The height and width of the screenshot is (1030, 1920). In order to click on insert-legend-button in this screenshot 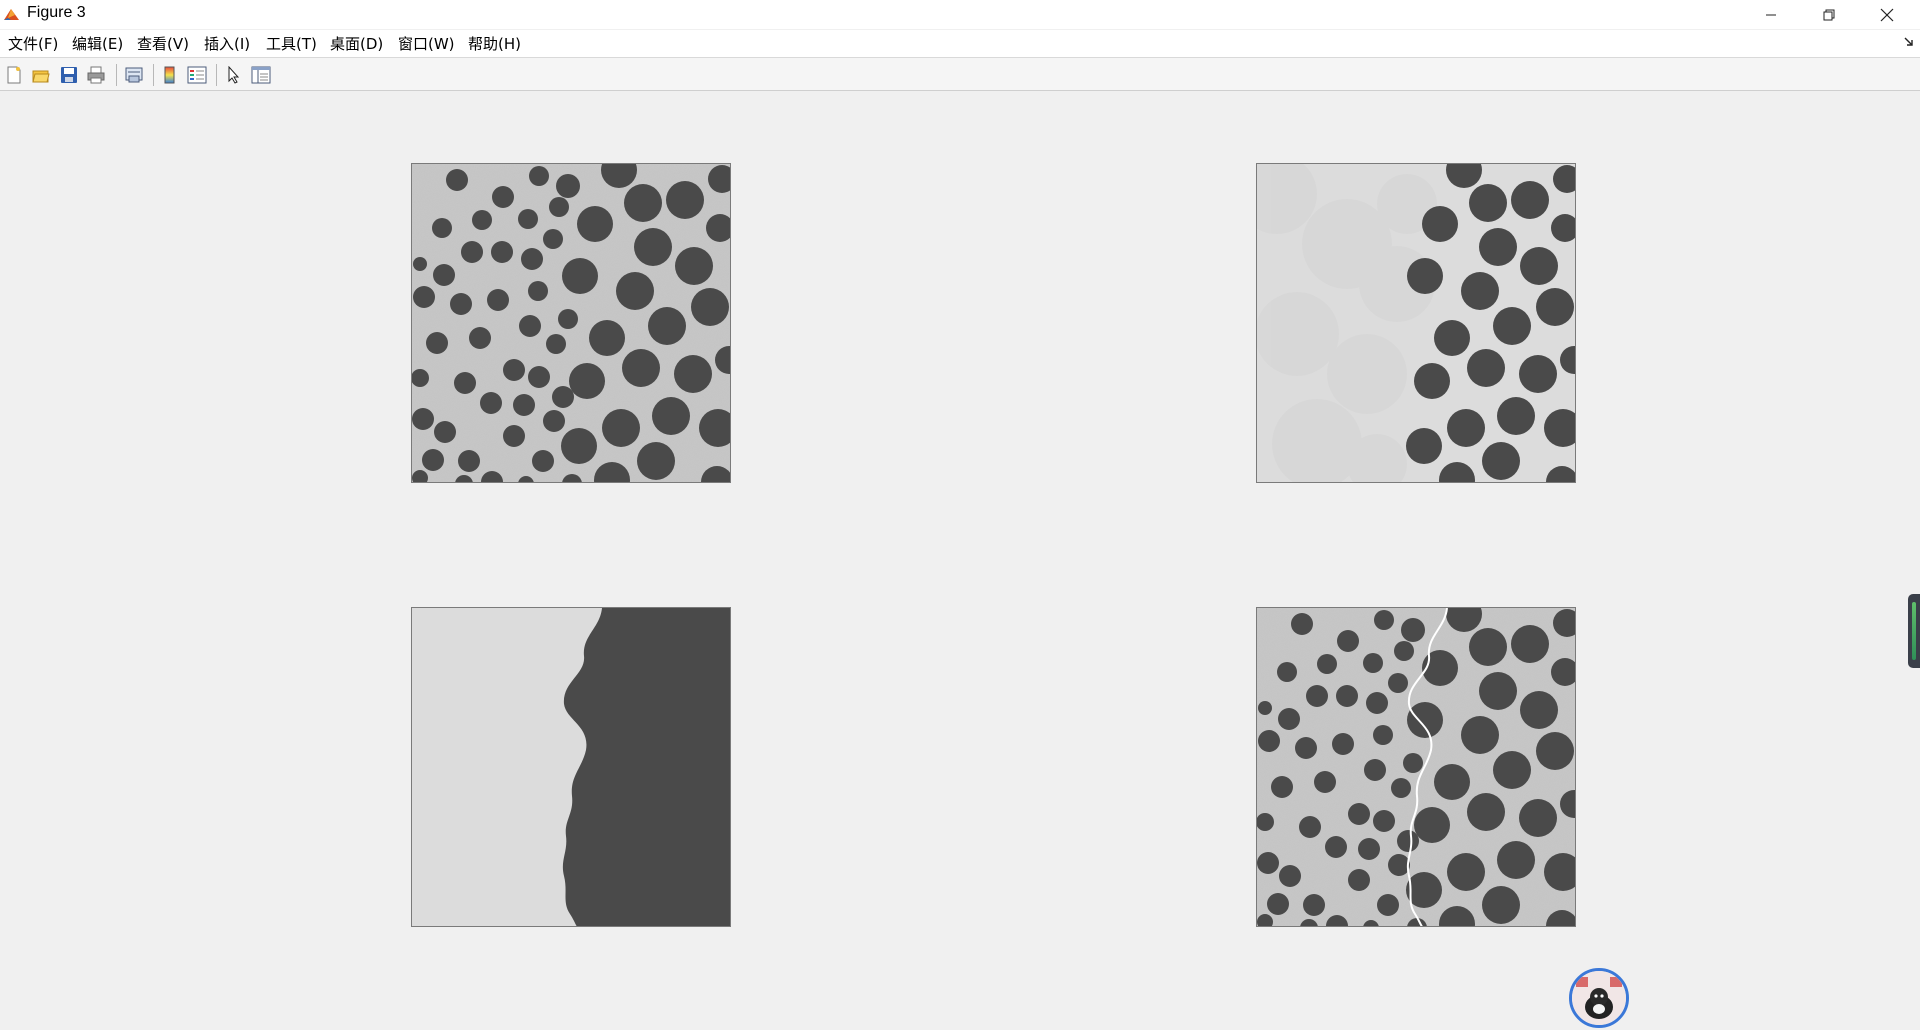, I will do `click(197, 75)`.